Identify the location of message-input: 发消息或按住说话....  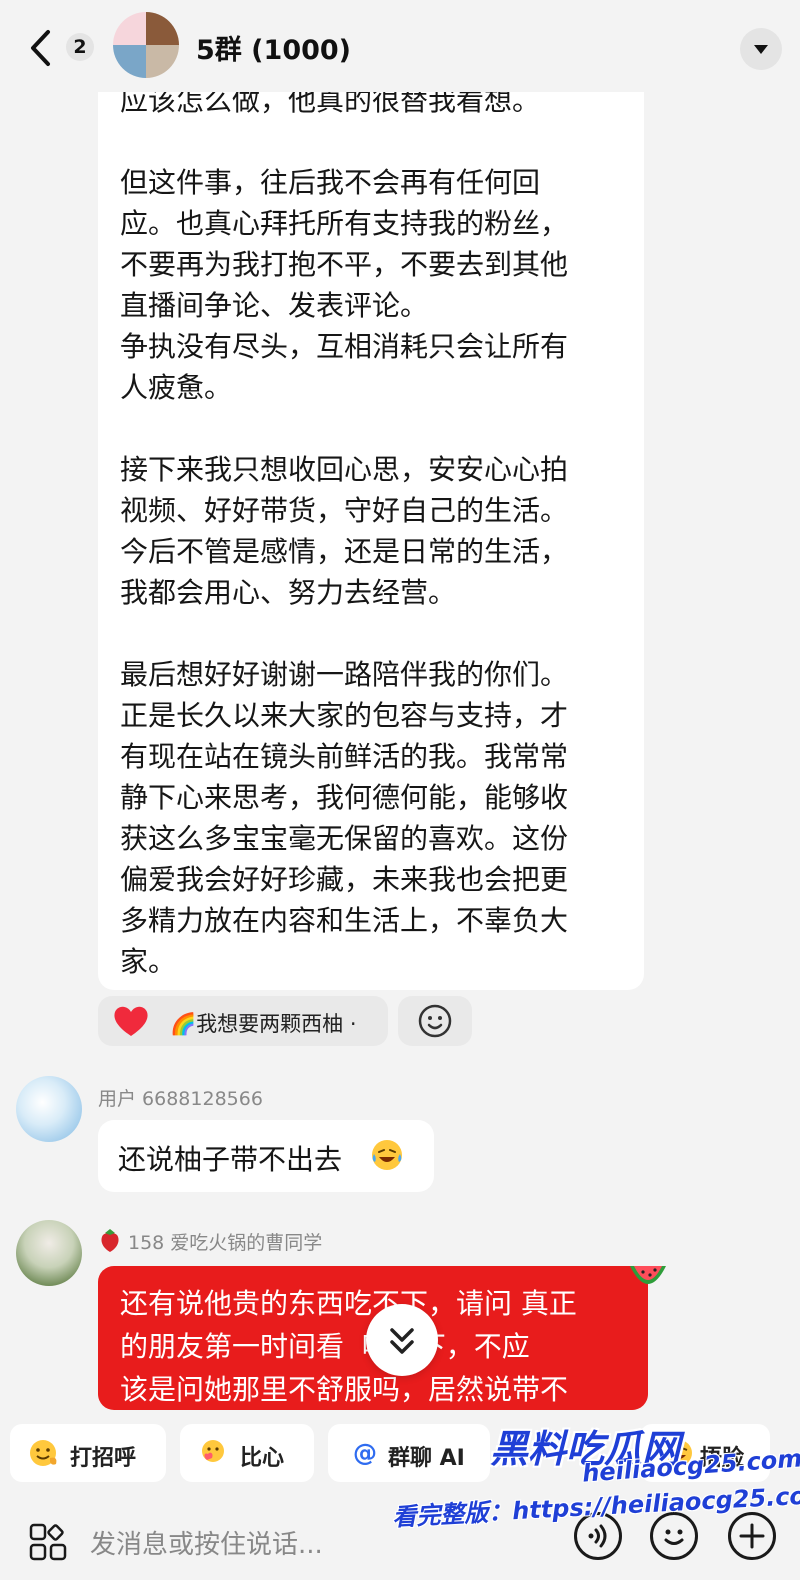
(206, 1542).